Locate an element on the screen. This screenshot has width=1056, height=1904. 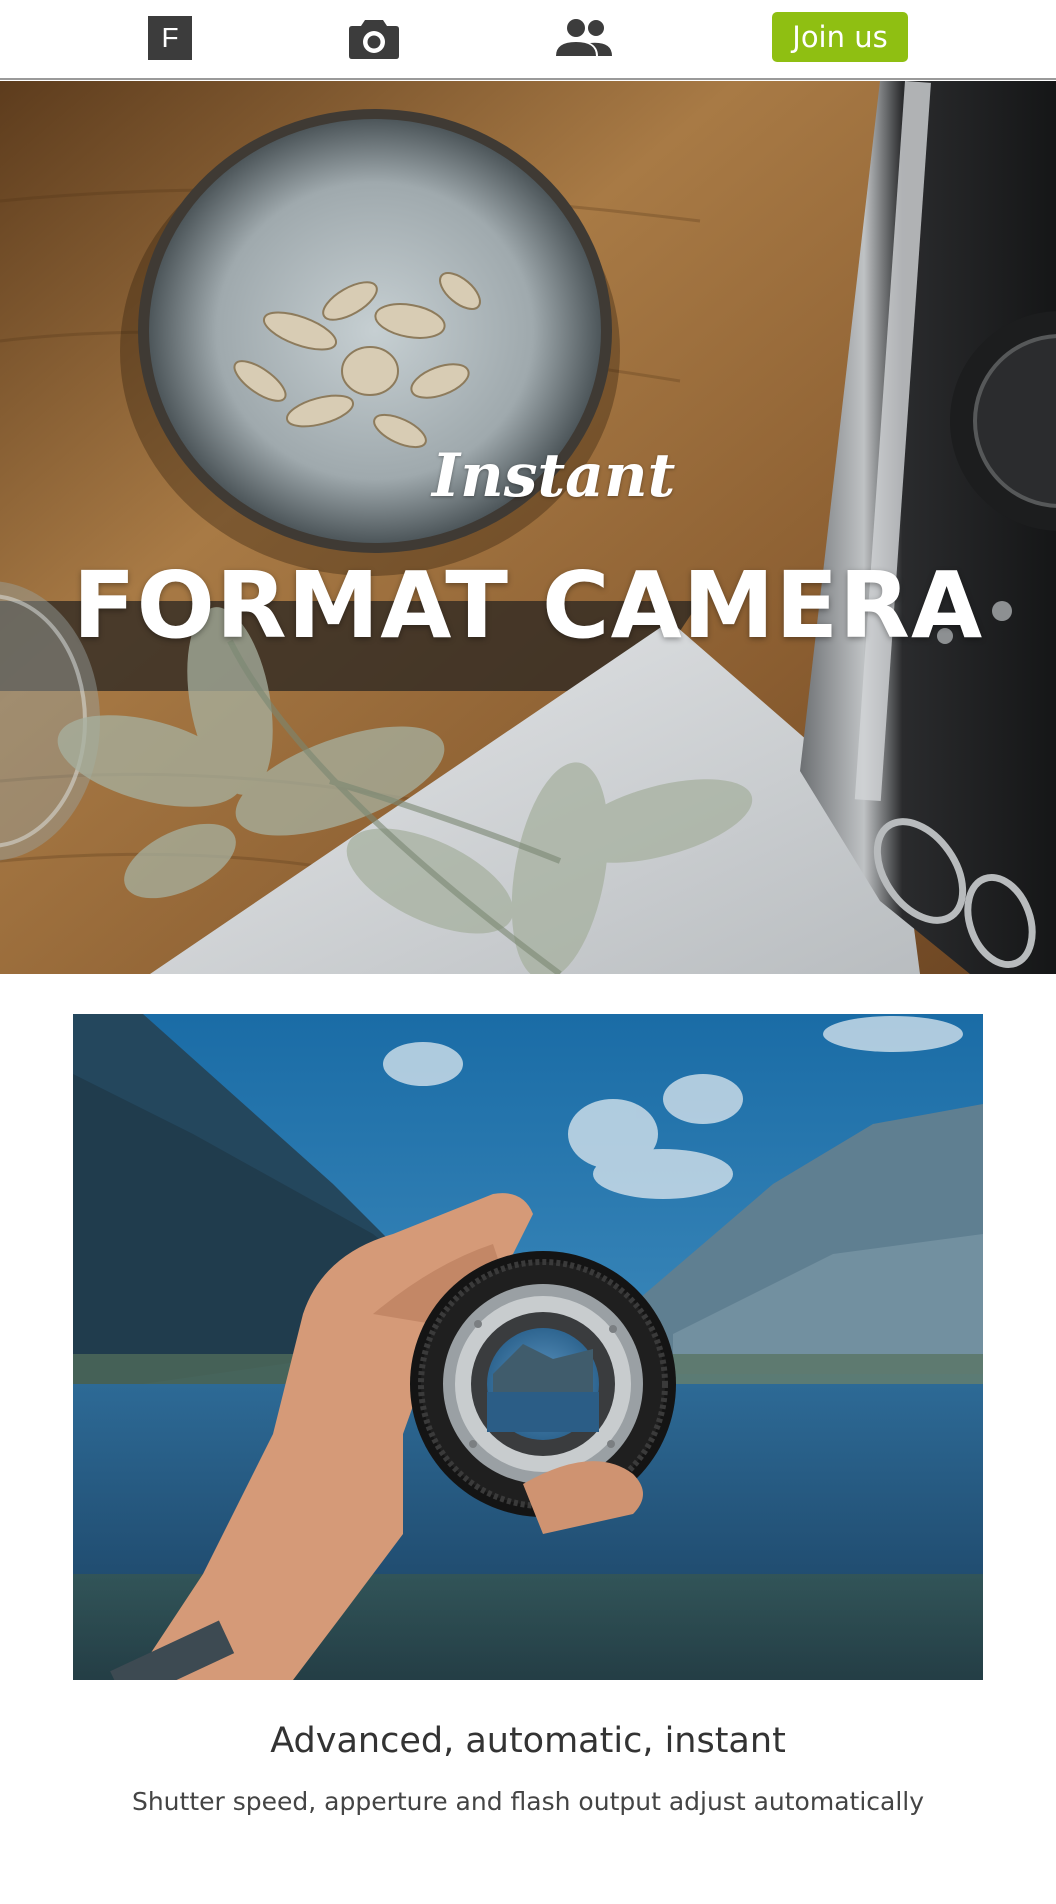
camera-icon is located at coordinates (374, 38).